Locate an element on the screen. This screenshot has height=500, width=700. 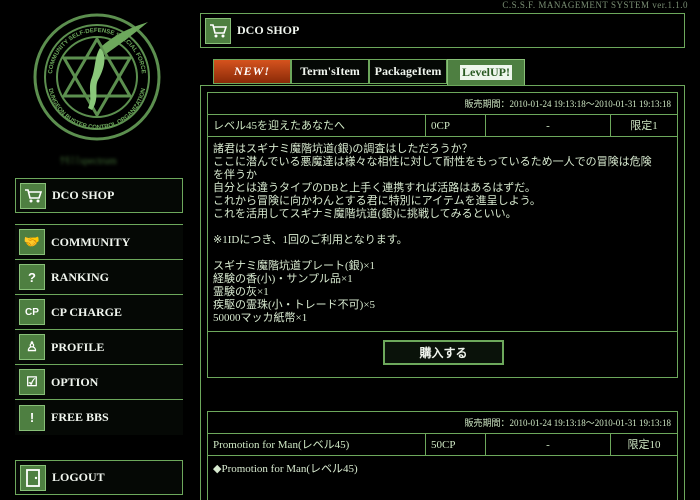
desc-line: 50000マッカ紙幣×1 is located at coordinates (260, 318).